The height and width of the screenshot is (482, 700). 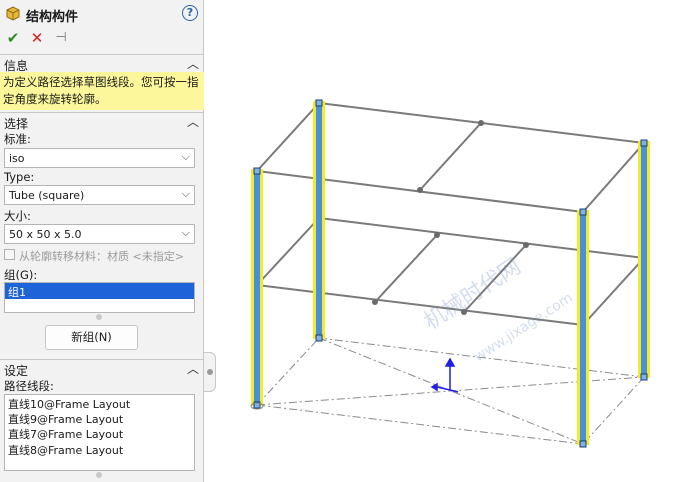 I want to click on standard-value: iso, so click(x=17, y=158).